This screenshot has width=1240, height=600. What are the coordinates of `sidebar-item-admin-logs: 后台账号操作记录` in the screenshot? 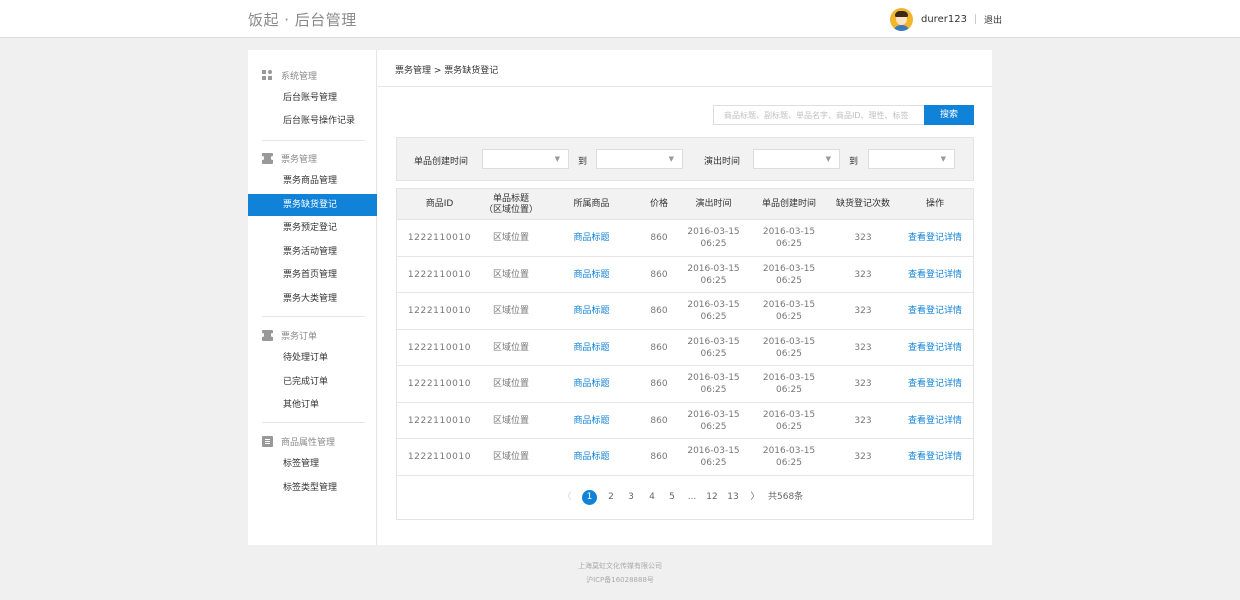 It's located at (312, 121).